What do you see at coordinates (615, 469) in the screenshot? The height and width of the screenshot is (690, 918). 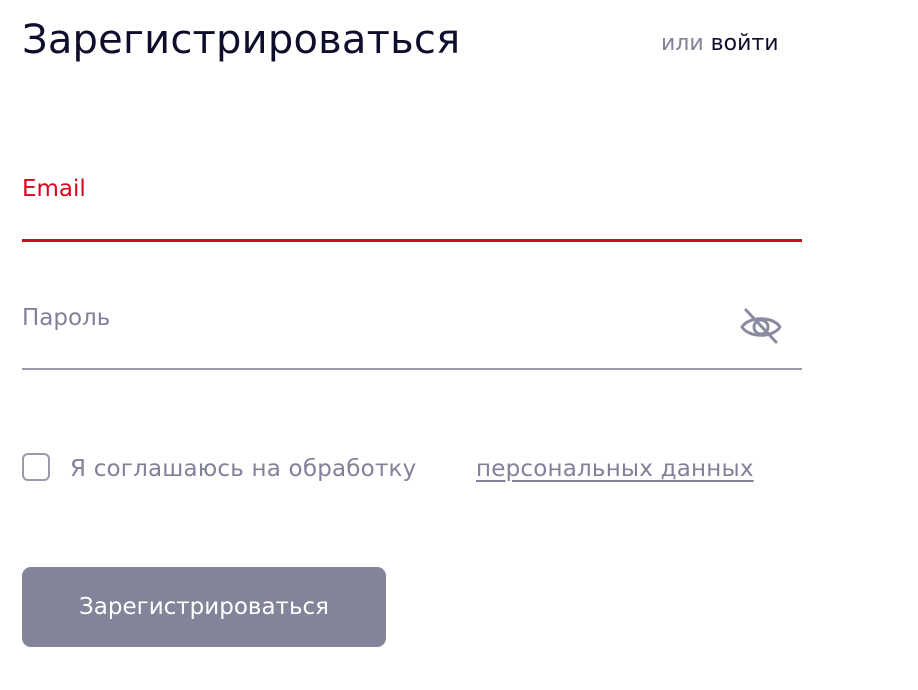 I see `personal-data-link: персональных данных` at bounding box center [615, 469].